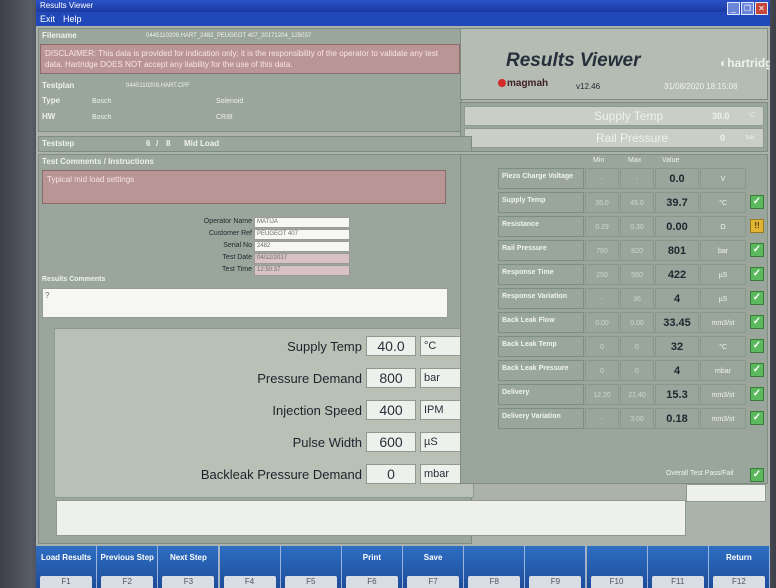  I want to click on hw-make: Bosch, so click(102, 117).